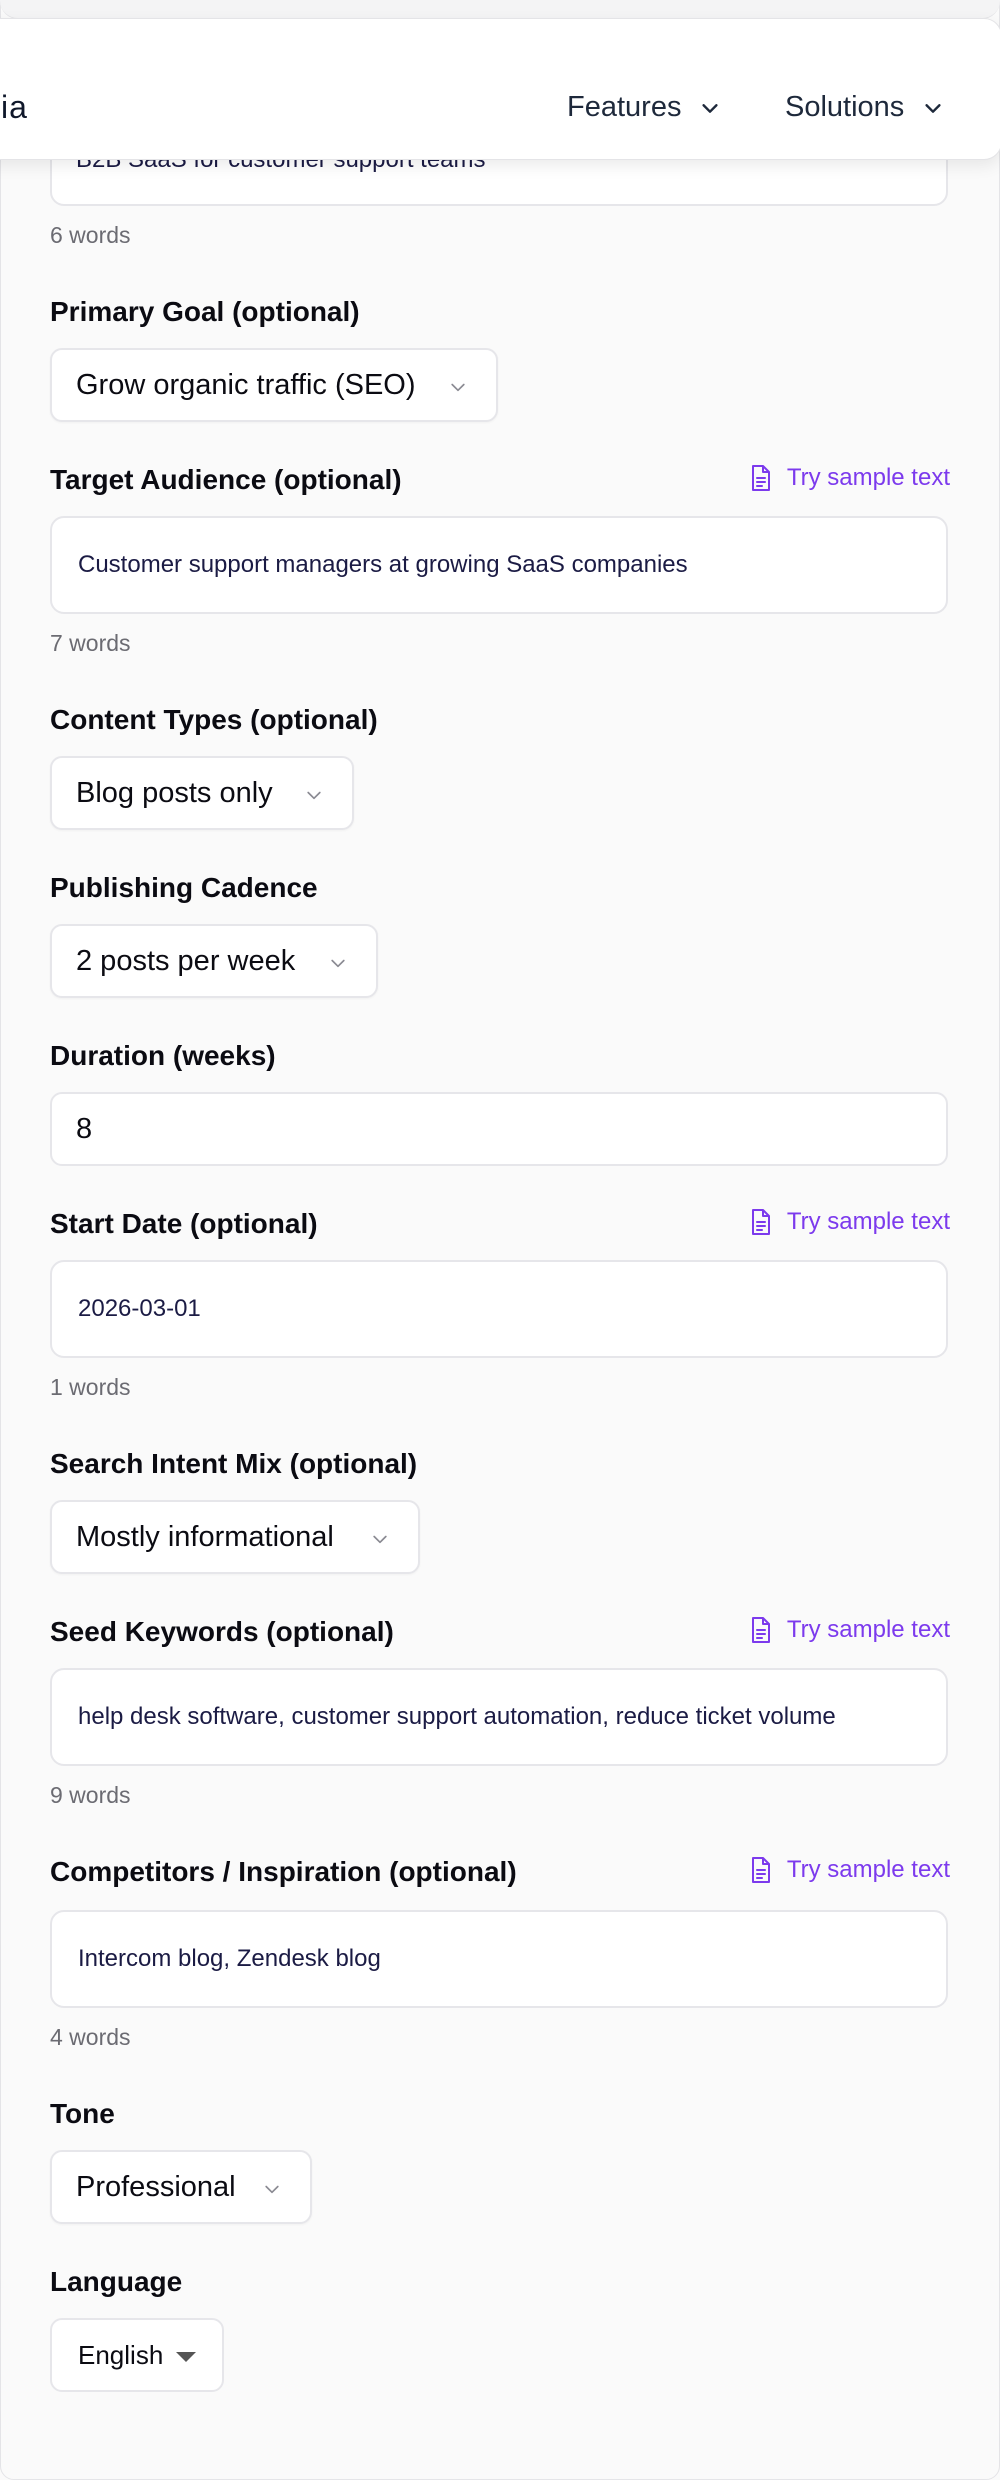 This screenshot has height=2480, width=1000. What do you see at coordinates (186, 2357) in the screenshot?
I see `caret-down-icon` at bounding box center [186, 2357].